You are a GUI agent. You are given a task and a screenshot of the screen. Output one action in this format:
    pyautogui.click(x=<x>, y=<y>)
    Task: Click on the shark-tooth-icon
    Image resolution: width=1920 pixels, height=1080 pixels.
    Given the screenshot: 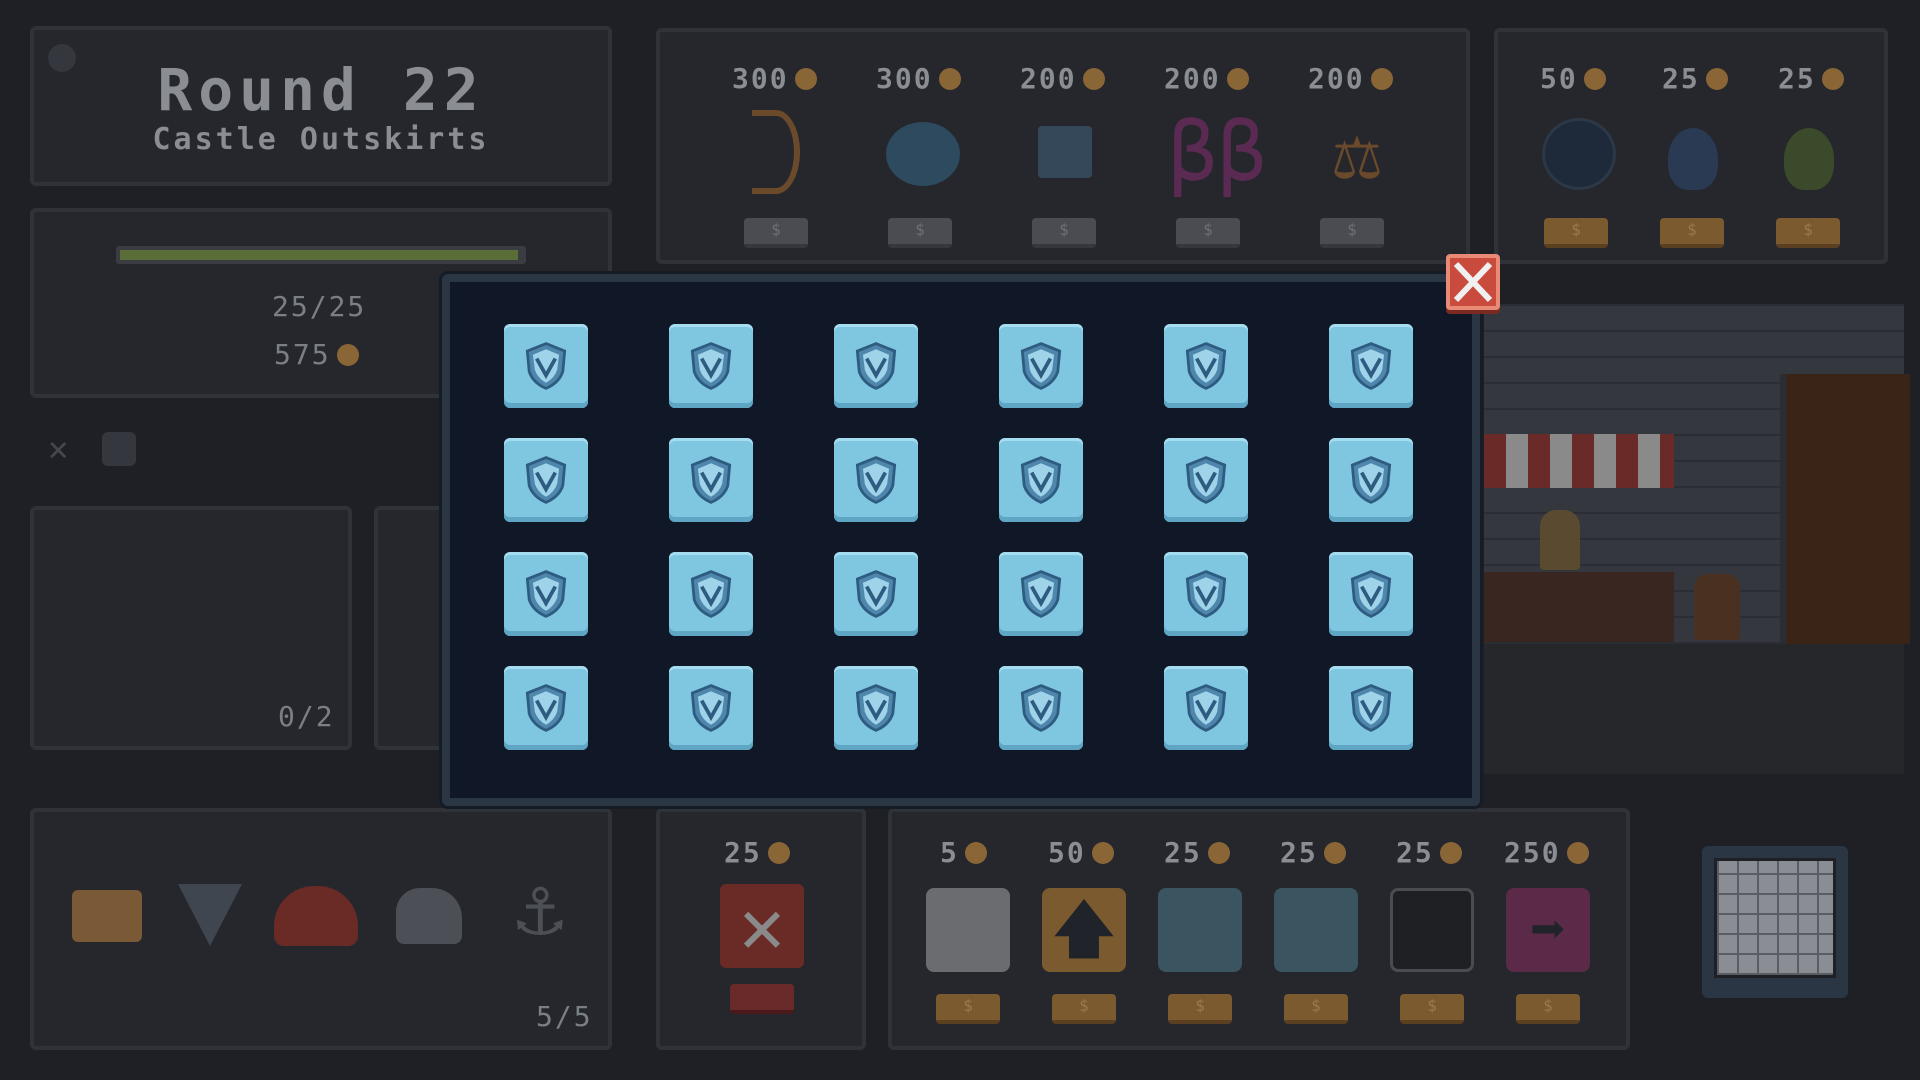 What is the action you would take?
    pyautogui.click(x=210, y=915)
    